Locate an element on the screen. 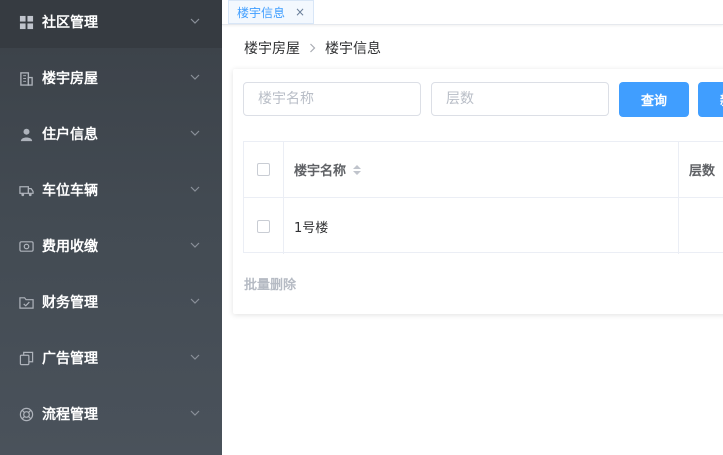  column-header-label: 楼宇名称 is located at coordinates (320, 171).